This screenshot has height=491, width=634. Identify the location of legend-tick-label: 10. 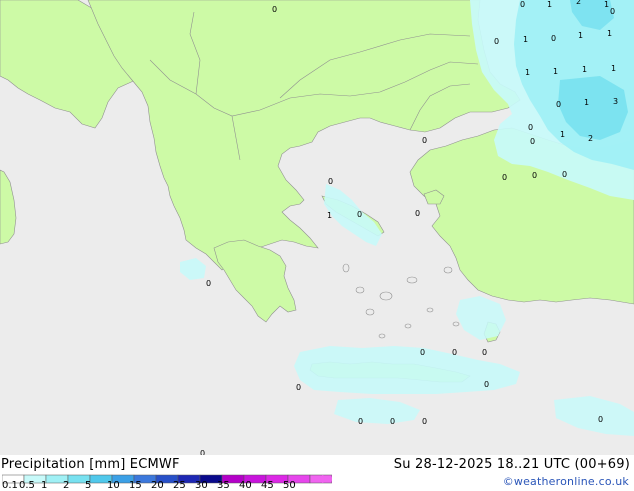
(113, 485).